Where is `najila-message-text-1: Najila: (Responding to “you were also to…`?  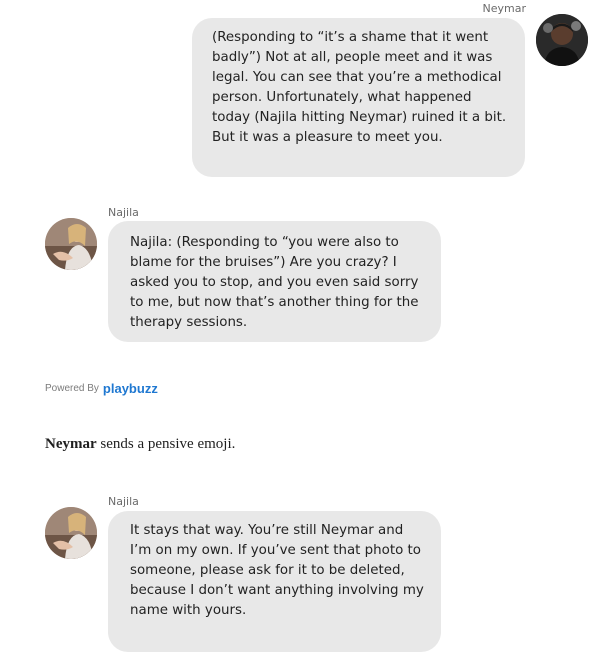
najila-message-text-1: Najila: (Responding to “you were also to… is located at coordinates (274, 282).